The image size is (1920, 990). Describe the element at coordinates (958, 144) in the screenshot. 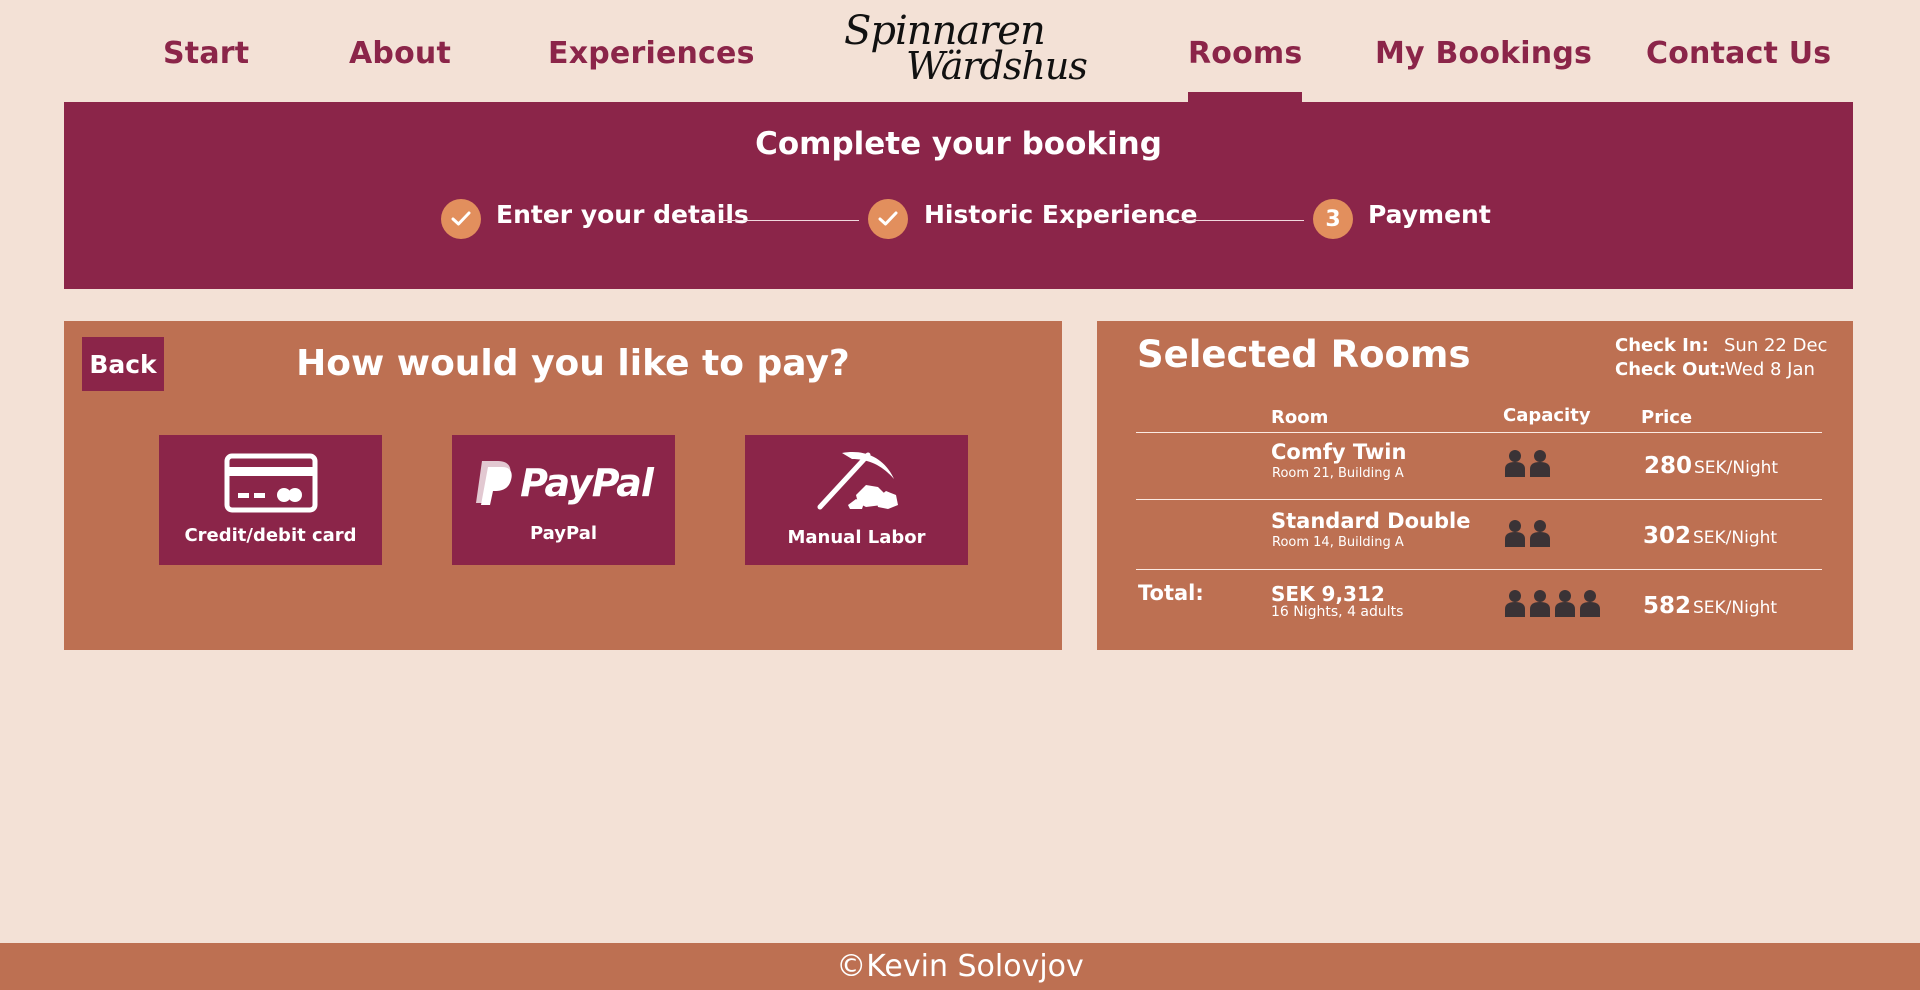

I see `banner-title: Complete your booking` at that location.